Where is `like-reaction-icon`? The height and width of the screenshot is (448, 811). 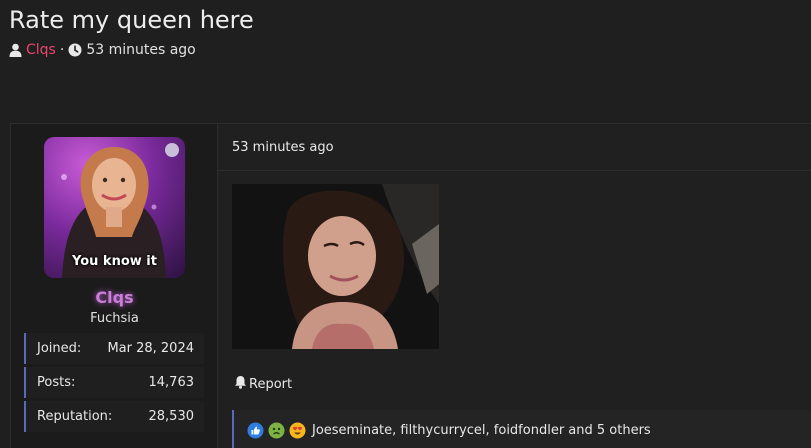
like-reaction-icon is located at coordinates (255, 430).